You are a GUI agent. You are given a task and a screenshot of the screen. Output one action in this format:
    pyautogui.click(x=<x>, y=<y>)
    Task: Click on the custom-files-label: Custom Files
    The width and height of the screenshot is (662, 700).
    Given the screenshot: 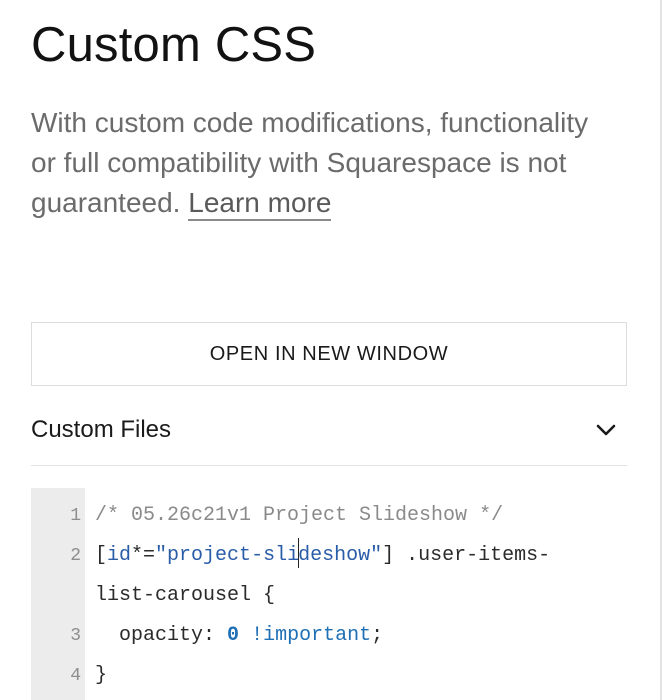 What is the action you would take?
    pyautogui.click(x=101, y=429)
    